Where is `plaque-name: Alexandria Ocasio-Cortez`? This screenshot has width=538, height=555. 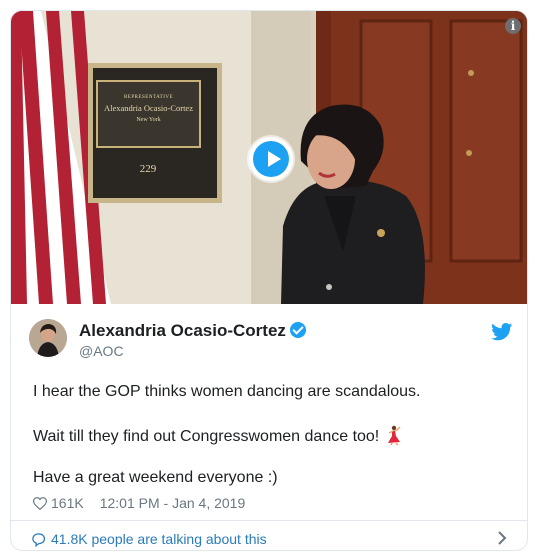
plaque-name: Alexandria Ocasio-Cortez is located at coordinates (148, 108).